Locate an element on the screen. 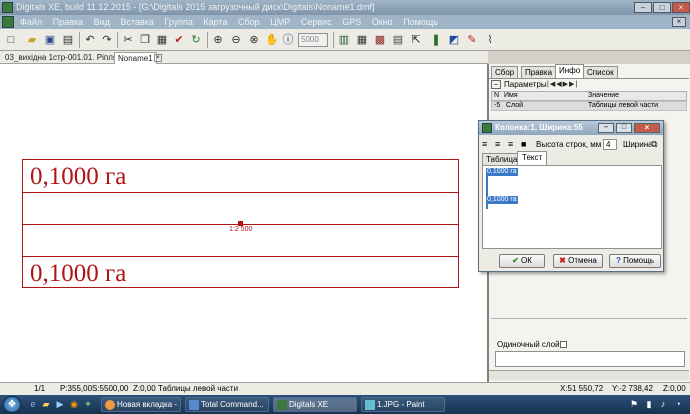 The width and height of the screenshot is (690, 414). task-digitals: Digitals XE is located at coordinates (315, 404).